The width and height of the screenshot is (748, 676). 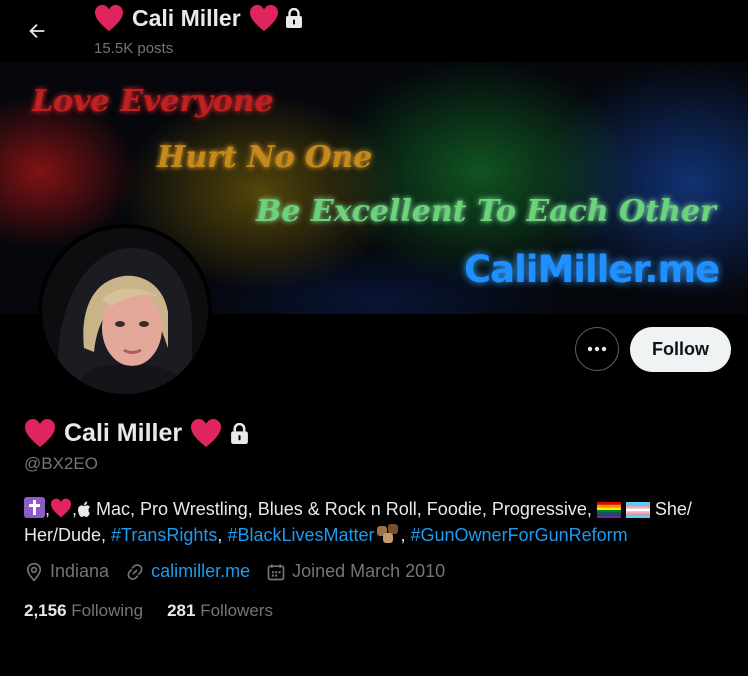 I want to click on profile-name-row: Cali Miller, so click(x=136, y=433).